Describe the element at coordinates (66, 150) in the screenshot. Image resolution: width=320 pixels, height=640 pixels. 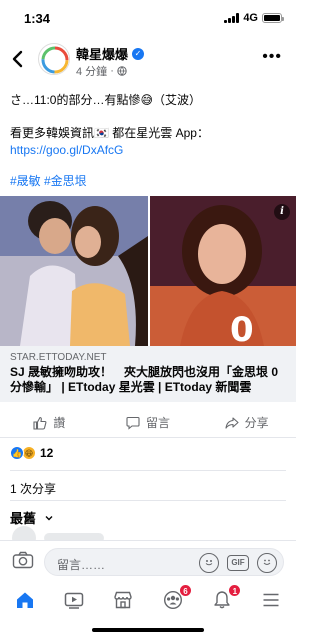
I see `post-link: https://goo.gl/DxAfcG` at that location.